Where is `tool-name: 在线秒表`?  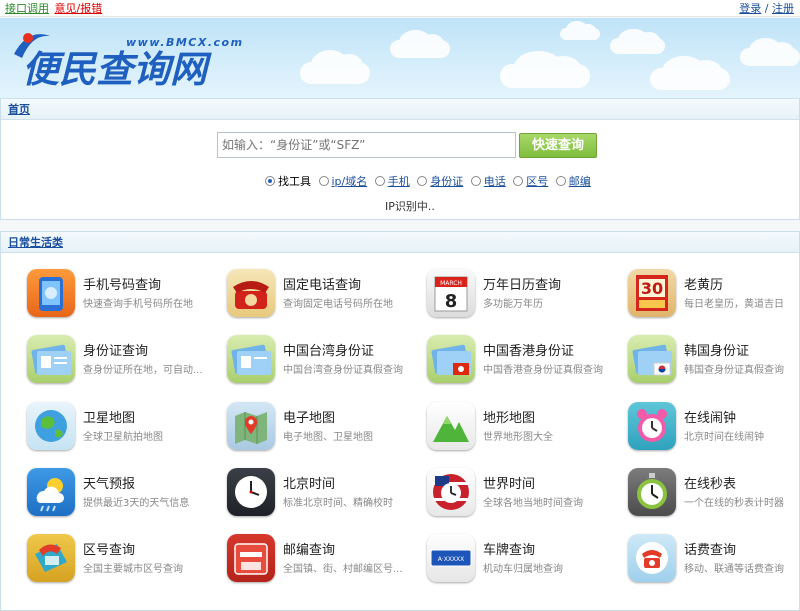
tool-name: 在线秒表 is located at coordinates (710, 482).